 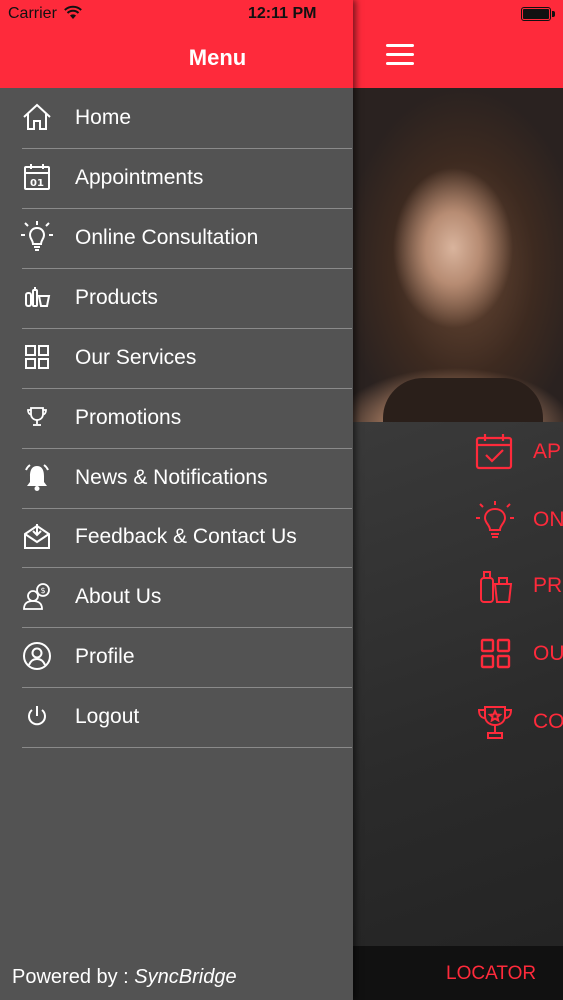 I want to click on main-item-promotions: CO, so click(x=458, y=722).